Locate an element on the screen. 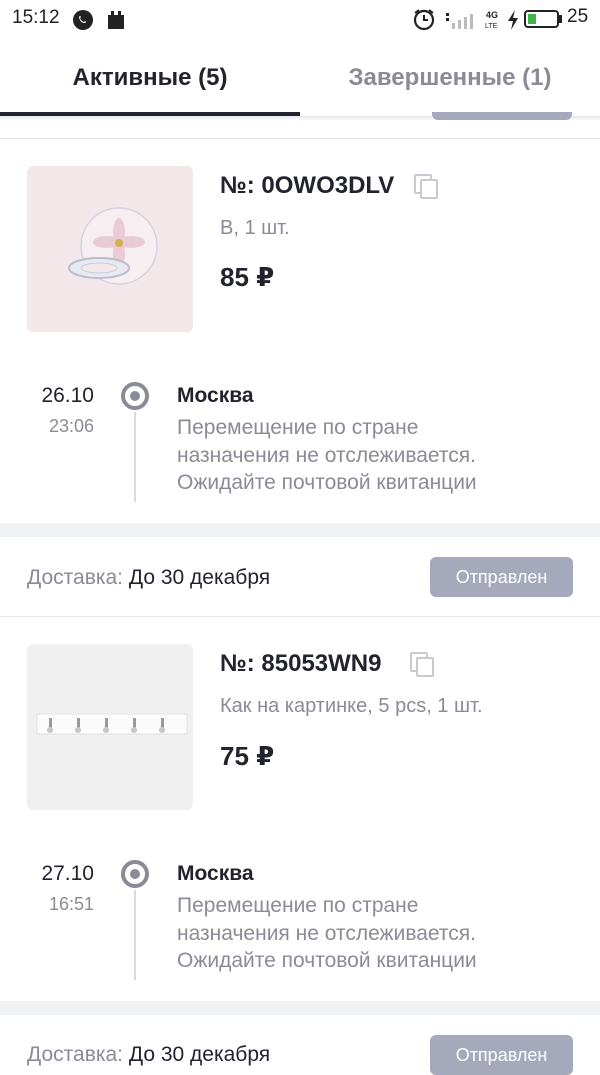 The height and width of the screenshot is (1075, 600). whatsapp-icon is located at coordinates (83, 20).